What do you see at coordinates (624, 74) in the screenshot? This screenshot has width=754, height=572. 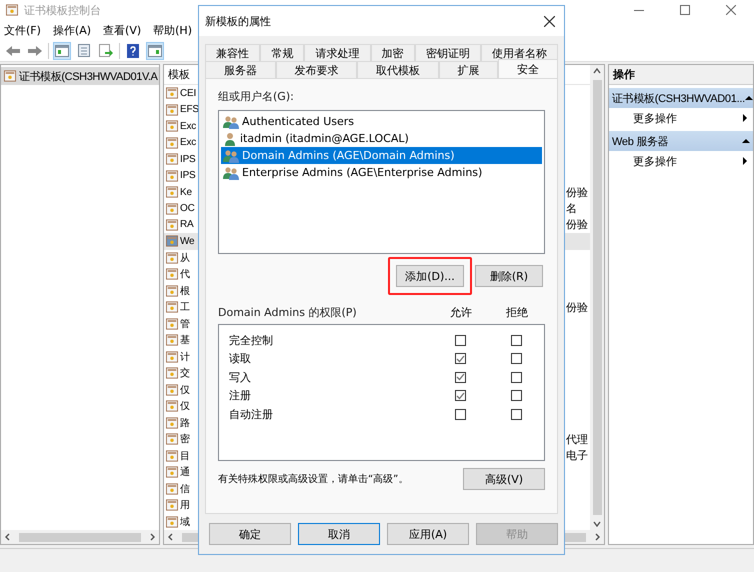 I see `actions-header: 操作` at bounding box center [624, 74].